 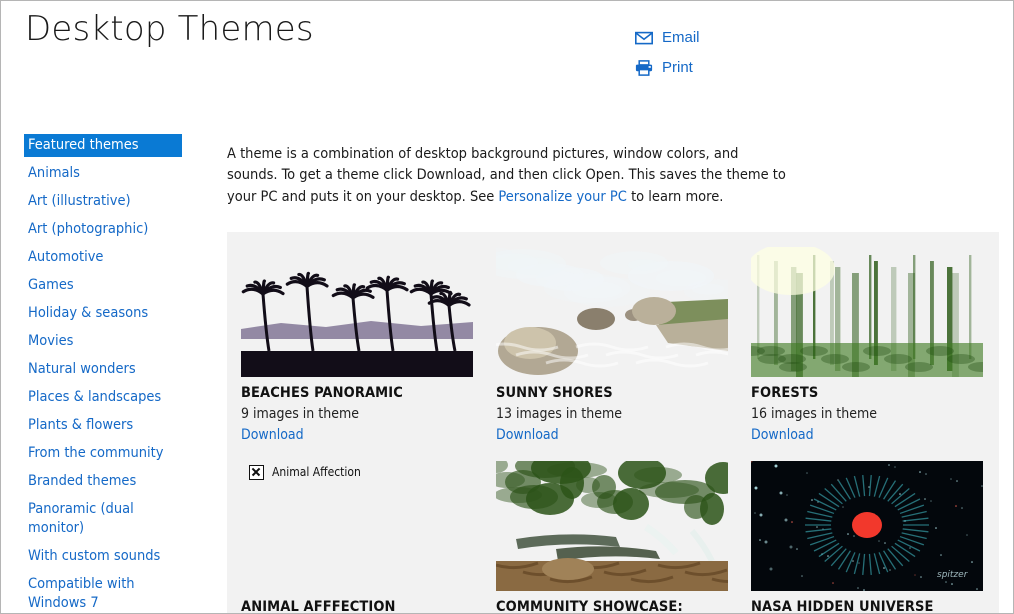 I want to click on broken-image-icon, so click(x=256, y=472).